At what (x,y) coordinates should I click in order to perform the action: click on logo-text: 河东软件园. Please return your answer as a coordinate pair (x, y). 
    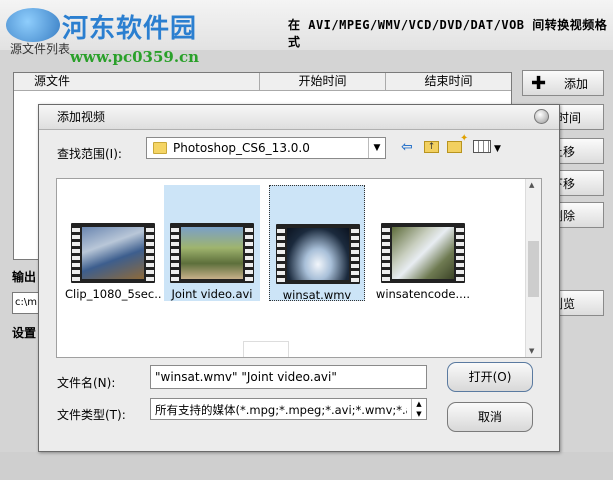
    Looking at the image, I should click on (130, 29).